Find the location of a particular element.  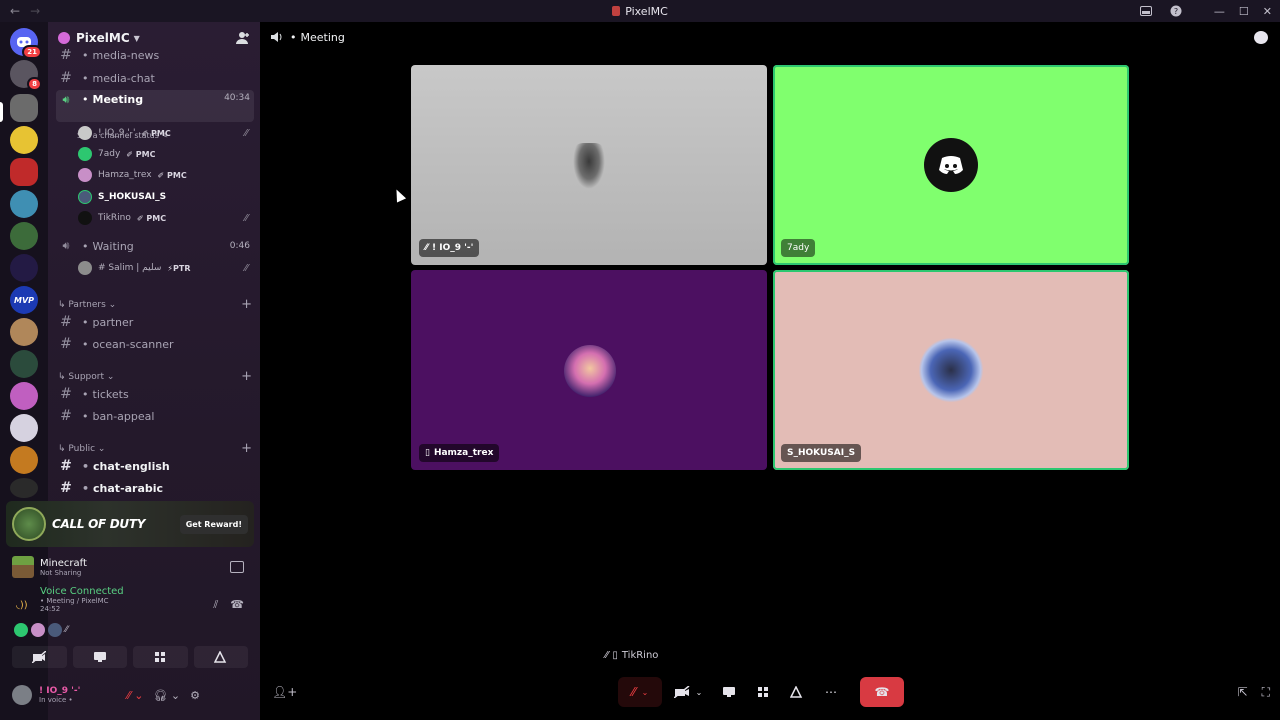

more-icon: ⋯ is located at coordinates (831, 692).